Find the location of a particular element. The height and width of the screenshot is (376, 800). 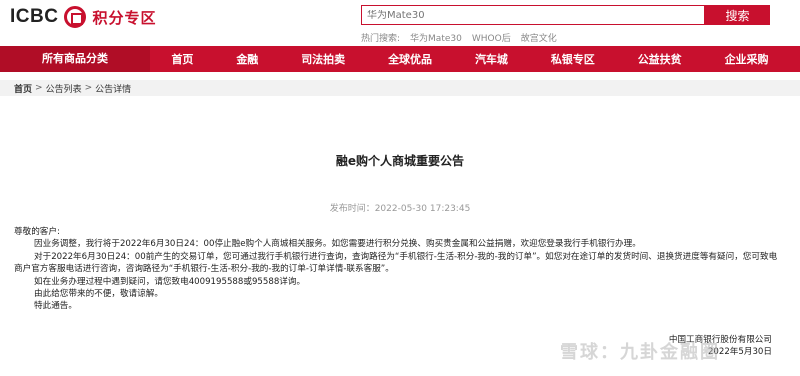

nav-item-global: 全球优品 is located at coordinates (410, 59).